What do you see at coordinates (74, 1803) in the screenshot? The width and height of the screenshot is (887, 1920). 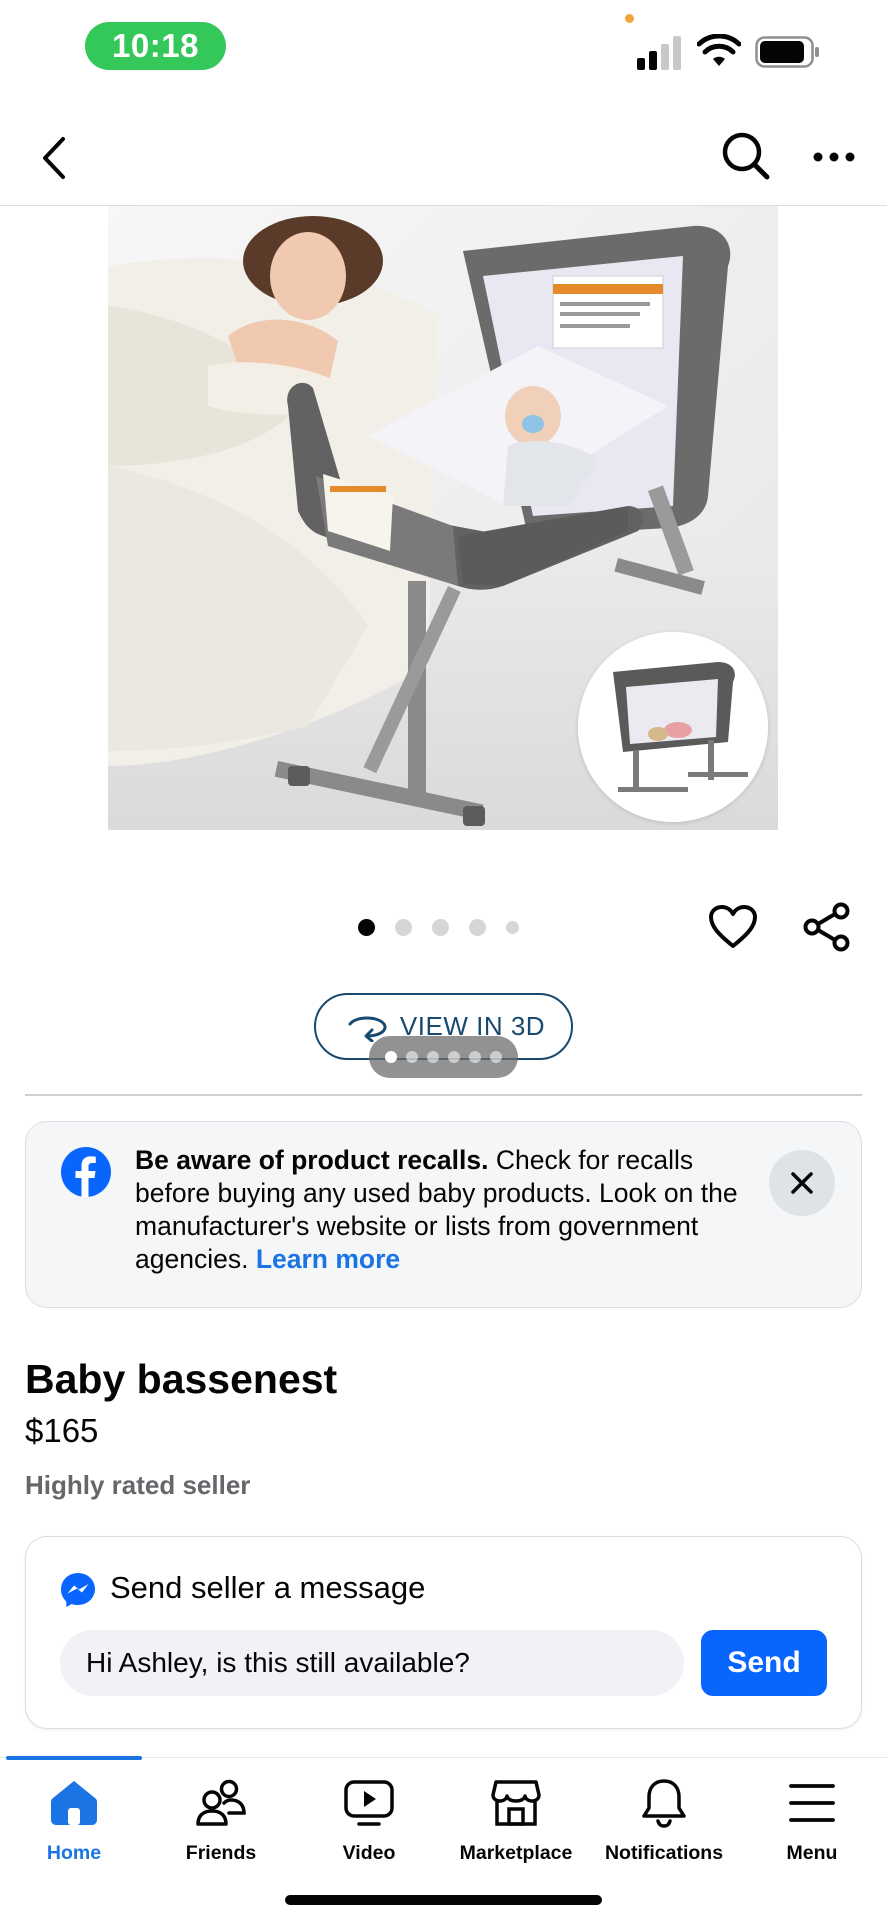 I see `home-icon` at bounding box center [74, 1803].